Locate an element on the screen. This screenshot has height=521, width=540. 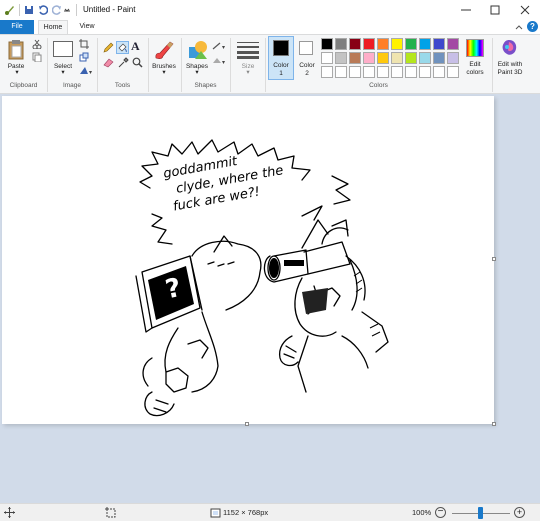
redo-icon is located at coordinates (57, 10).